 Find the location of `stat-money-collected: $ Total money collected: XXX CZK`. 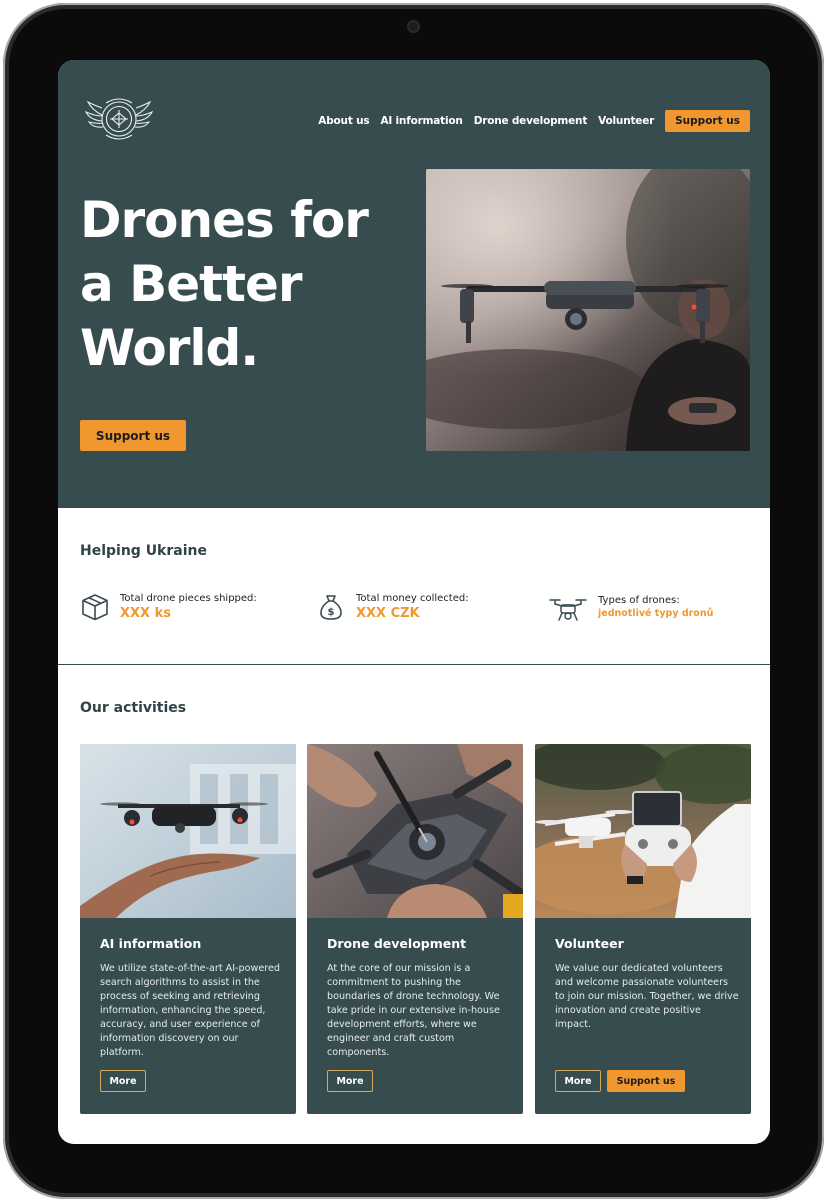

stat-money-collected: $ Total money collected: XXX CZK is located at coordinates (392, 607).